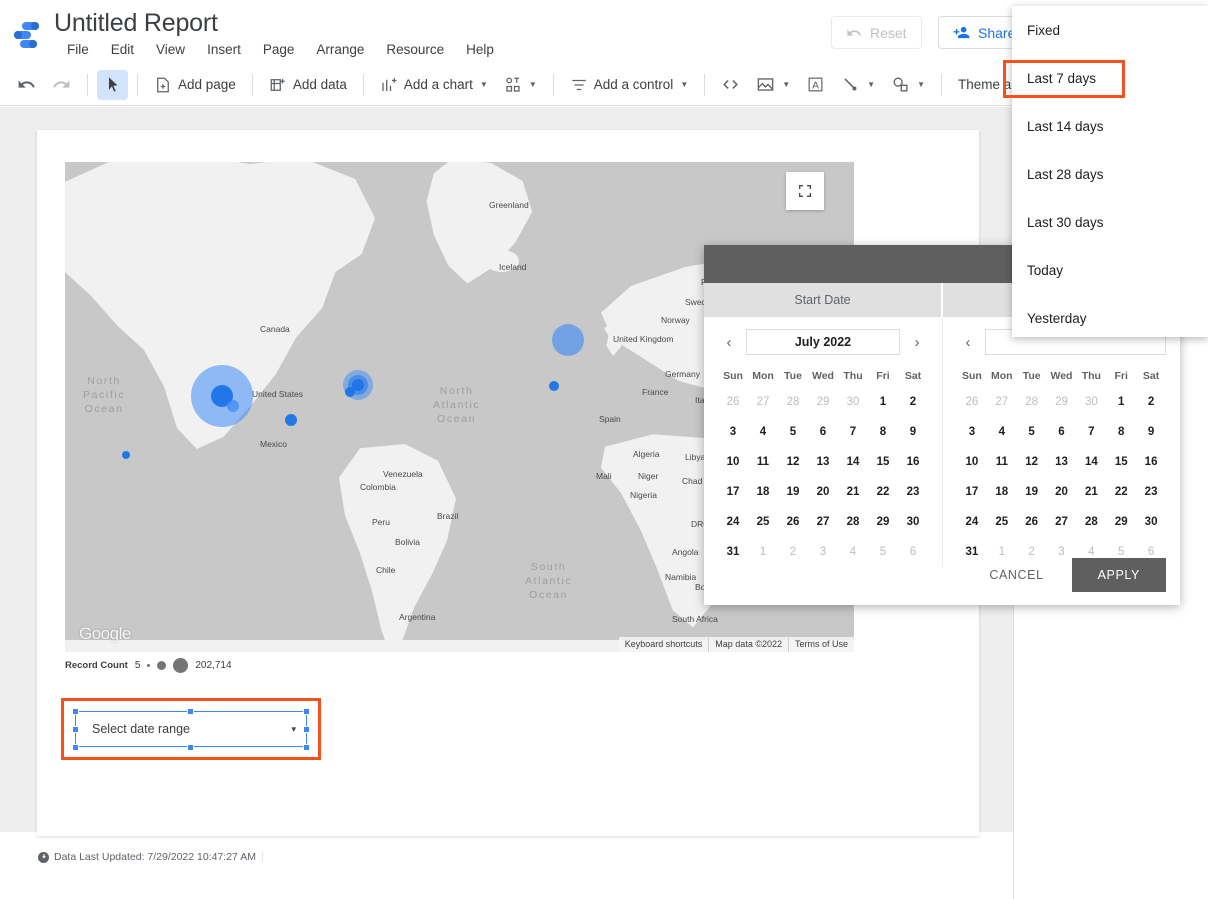 This screenshot has width=1208, height=899. What do you see at coordinates (820, 644) in the screenshot?
I see `map-attribution-item: Terms of Use` at bounding box center [820, 644].